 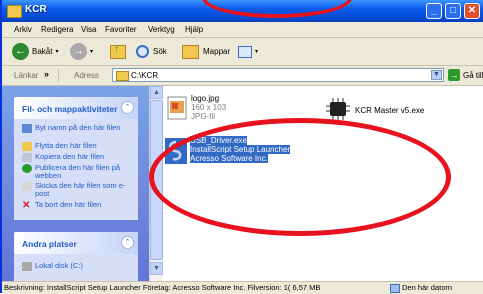 What do you see at coordinates (229, 158) in the screenshot?
I see `file-company: Acresso Software Inc.` at bounding box center [229, 158].